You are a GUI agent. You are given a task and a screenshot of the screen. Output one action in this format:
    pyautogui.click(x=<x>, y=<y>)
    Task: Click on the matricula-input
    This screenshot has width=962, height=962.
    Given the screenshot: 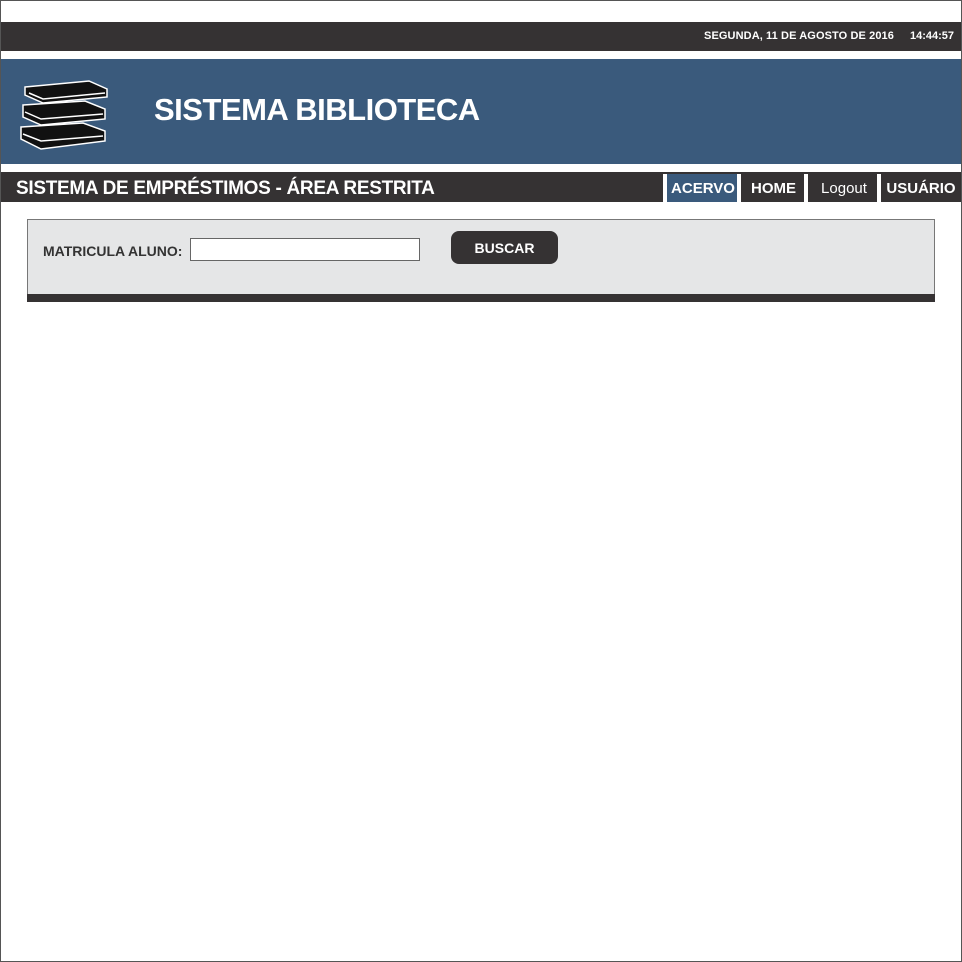 What is the action you would take?
    pyautogui.click(x=305, y=249)
    